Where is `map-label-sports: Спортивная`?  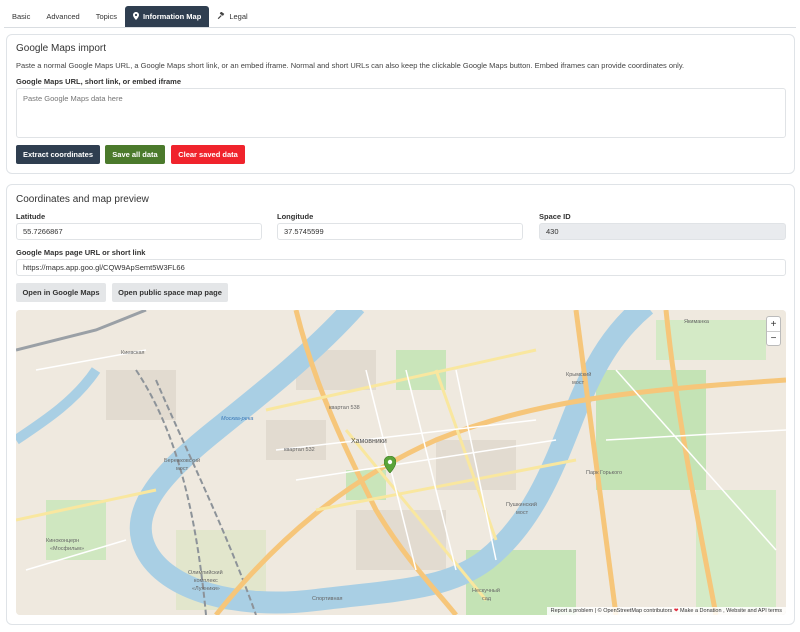
map-label-sports: Спортивная is located at coordinates (327, 599).